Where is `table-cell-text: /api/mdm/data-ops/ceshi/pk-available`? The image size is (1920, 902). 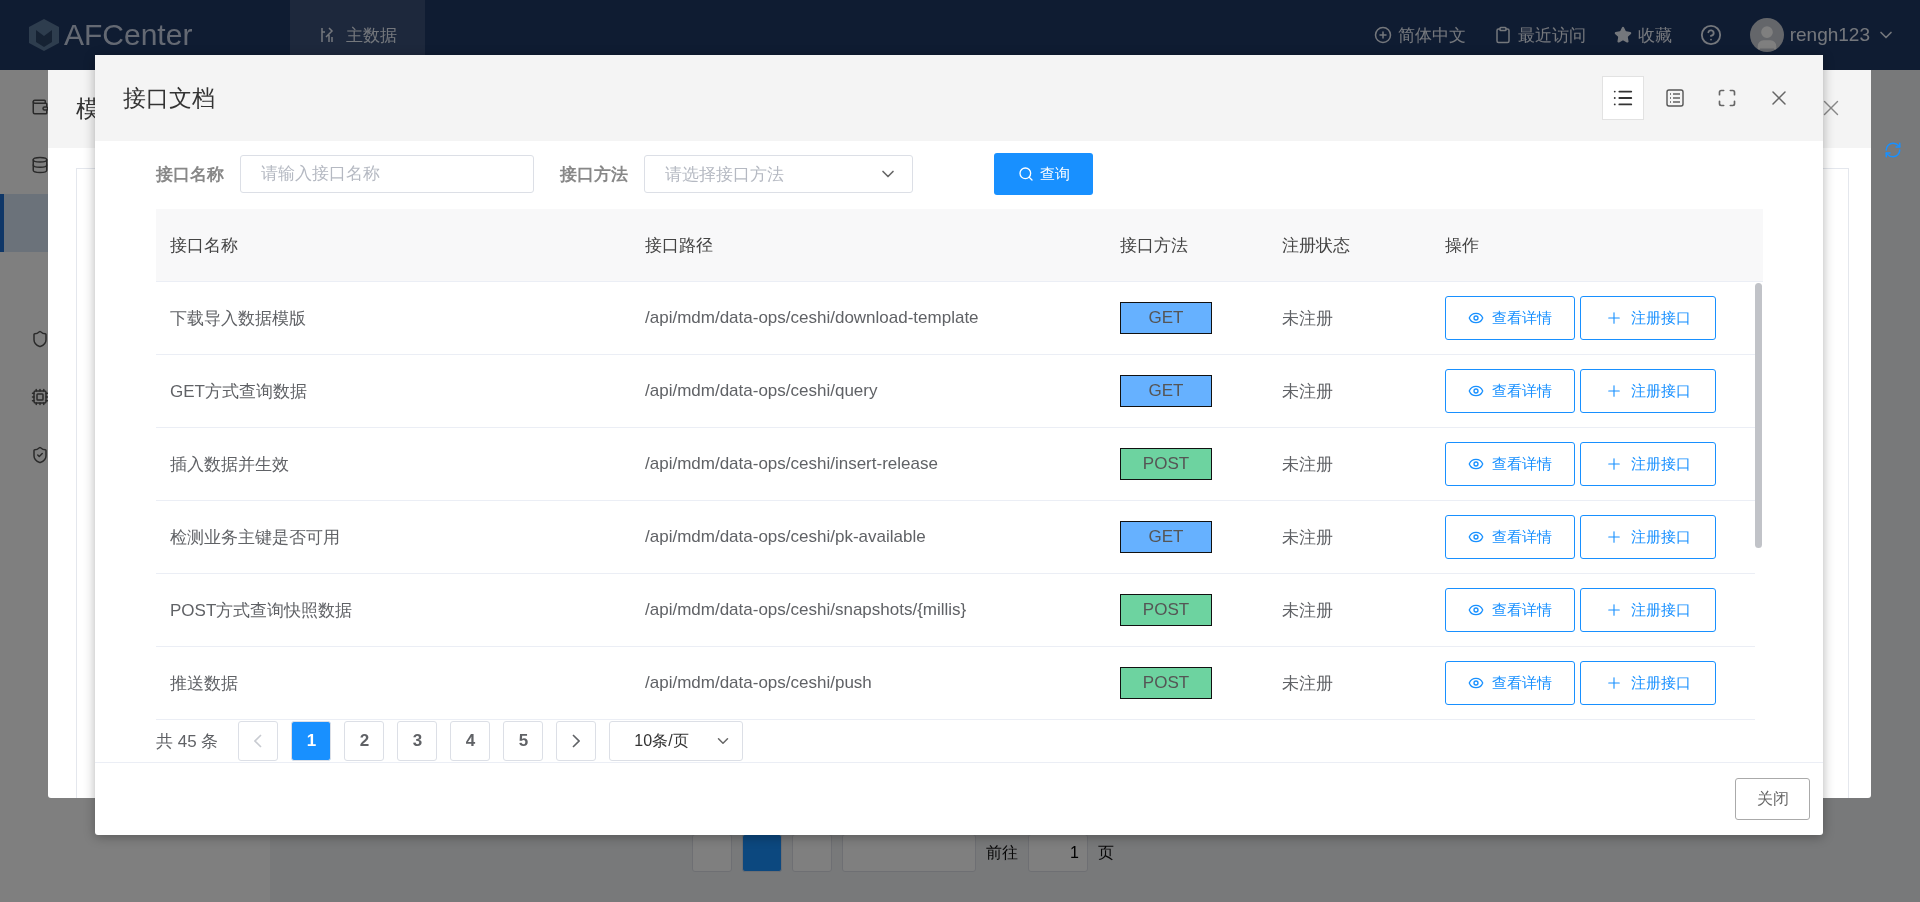 table-cell-text: /api/mdm/data-ops/ceshi/pk-available is located at coordinates (785, 537).